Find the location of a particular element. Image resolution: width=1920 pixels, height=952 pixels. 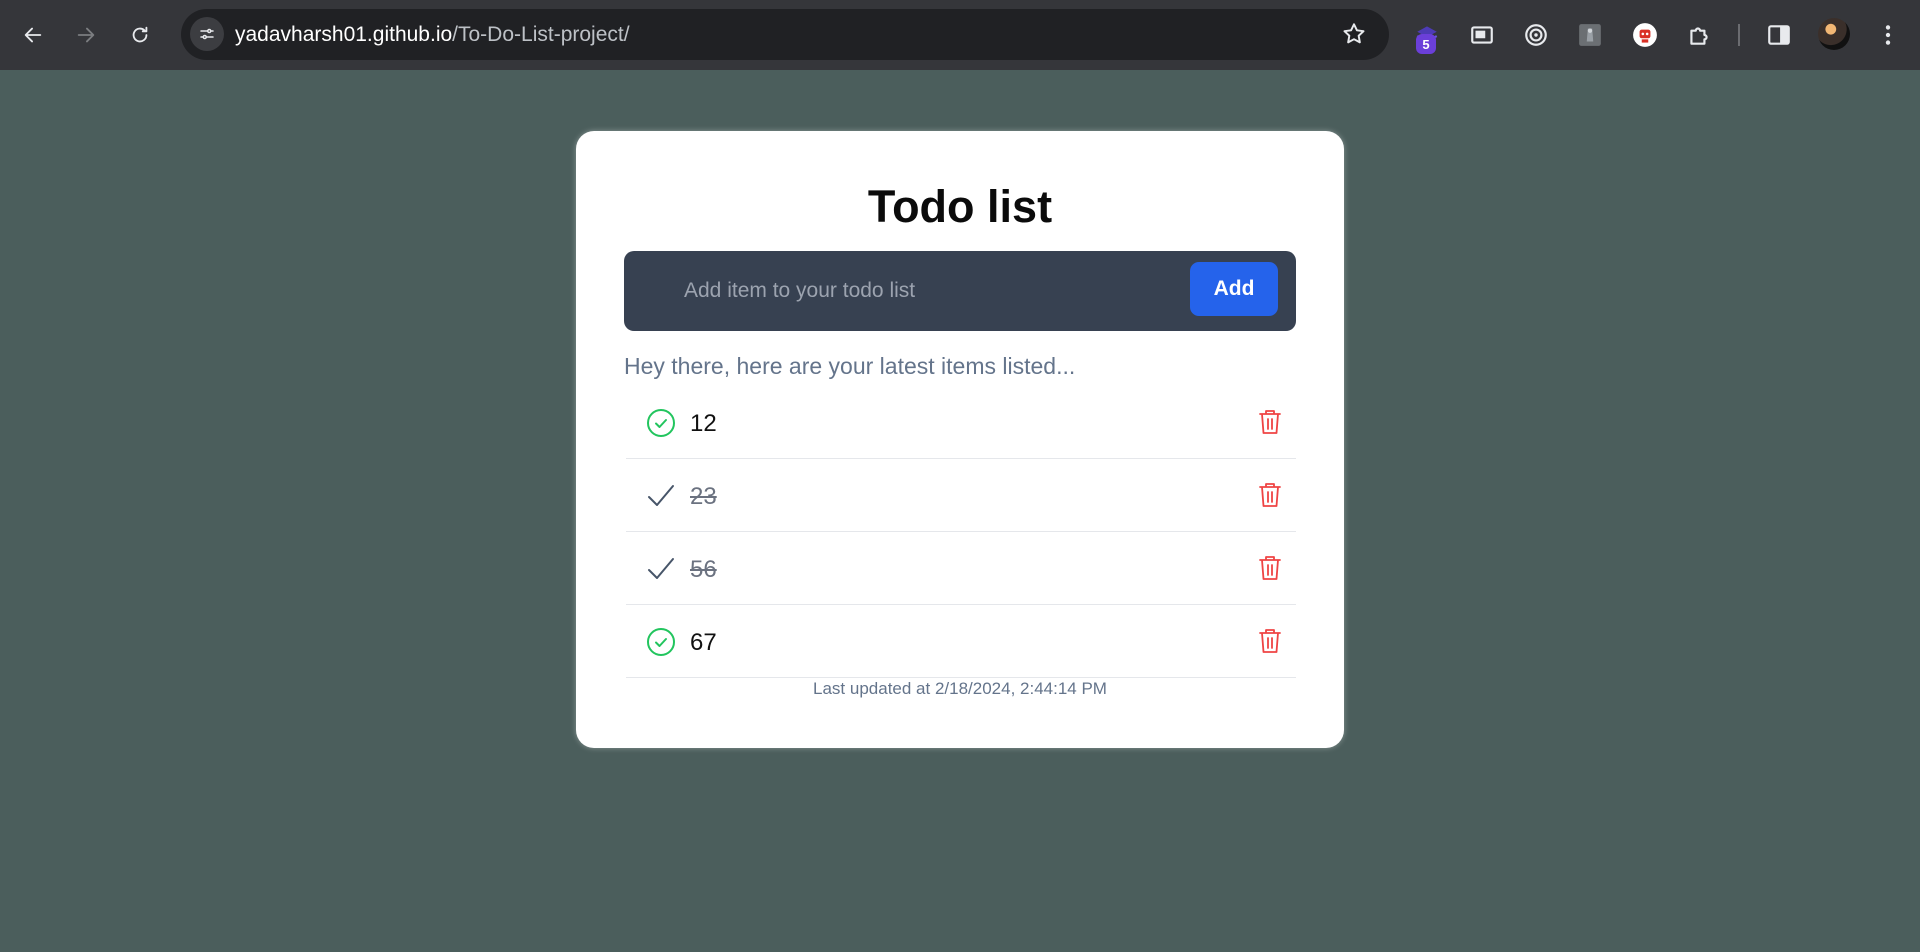

extension-badge: 5 is located at coordinates (1426, 44).